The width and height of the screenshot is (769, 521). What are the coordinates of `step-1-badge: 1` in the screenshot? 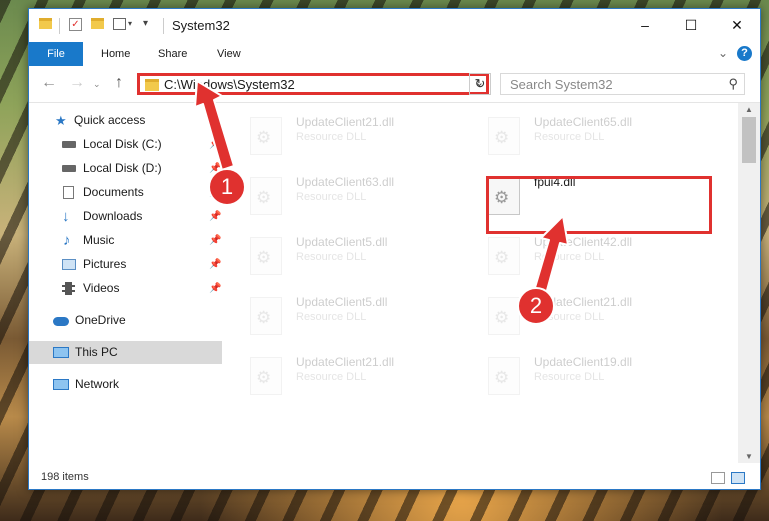 It's located at (227, 187).